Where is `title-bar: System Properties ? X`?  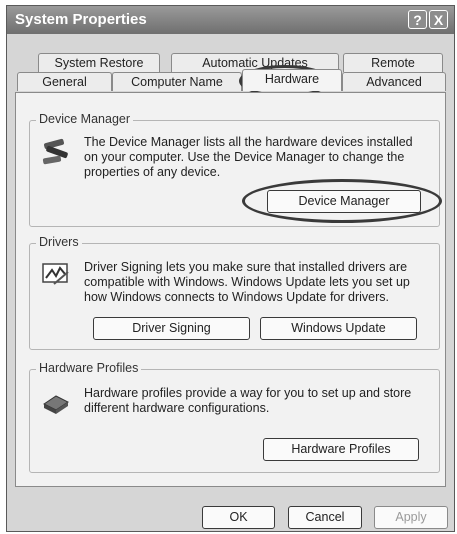
title-bar: System Properties ? X is located at coordinates (230, 20).